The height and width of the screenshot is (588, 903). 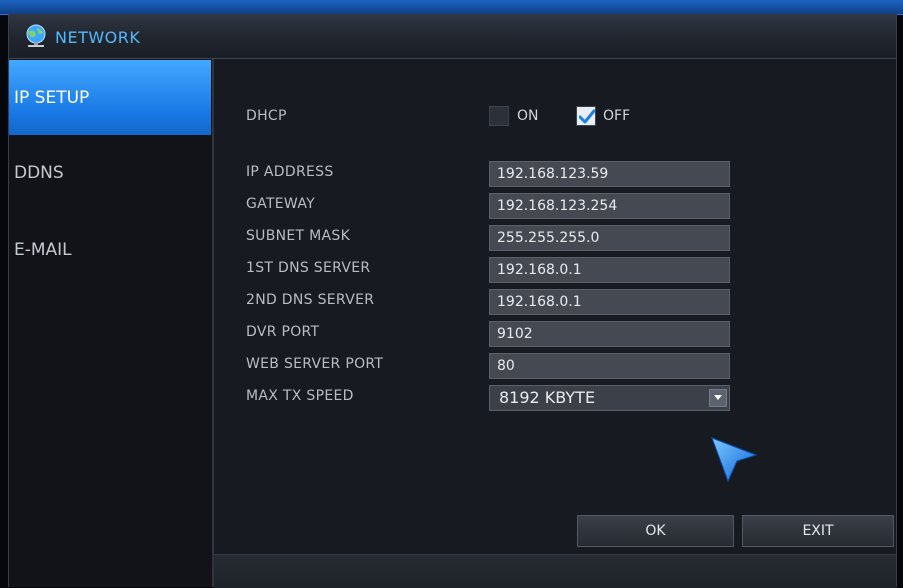 I want to click on mouse-pointer-icon, so click(x=734, y=460).